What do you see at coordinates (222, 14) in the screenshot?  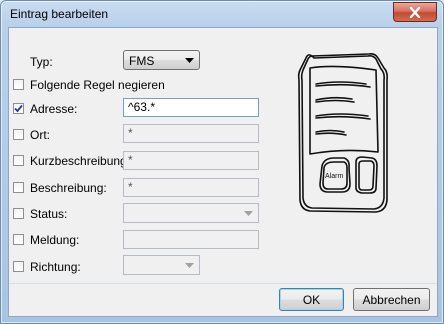 I see `title-bar: Eintrag bearbeiten` at bounding box center [222, 14].